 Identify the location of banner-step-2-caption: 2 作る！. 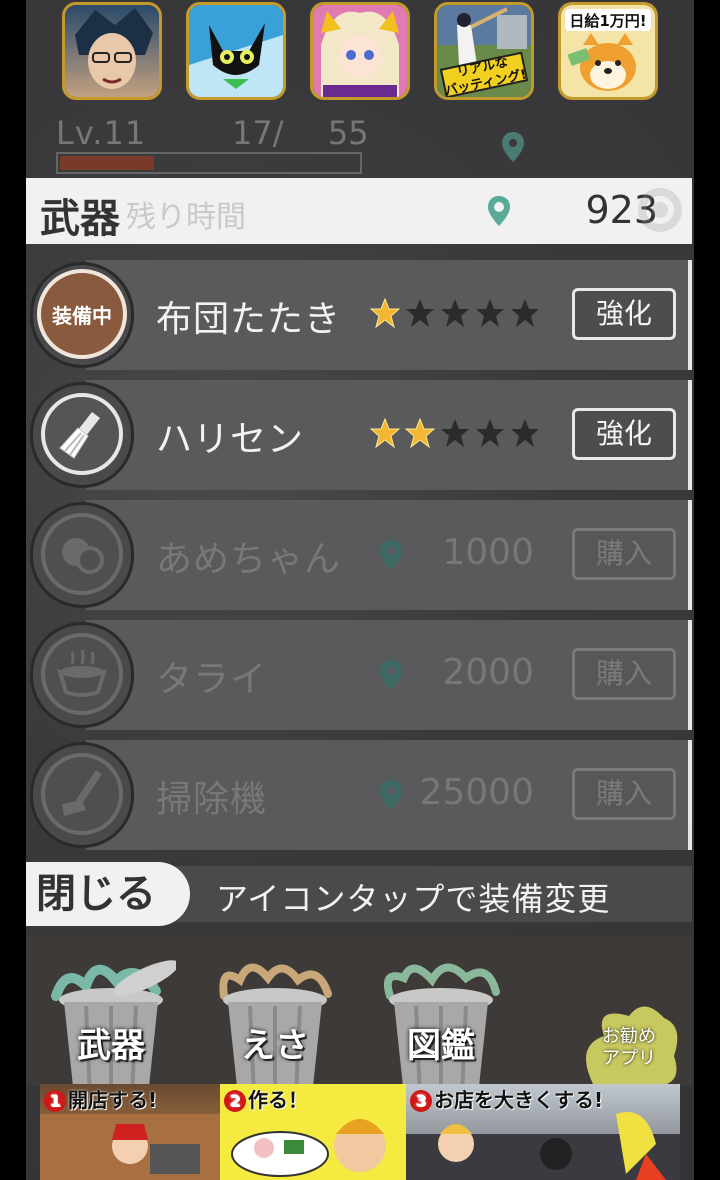
(266, 1098).